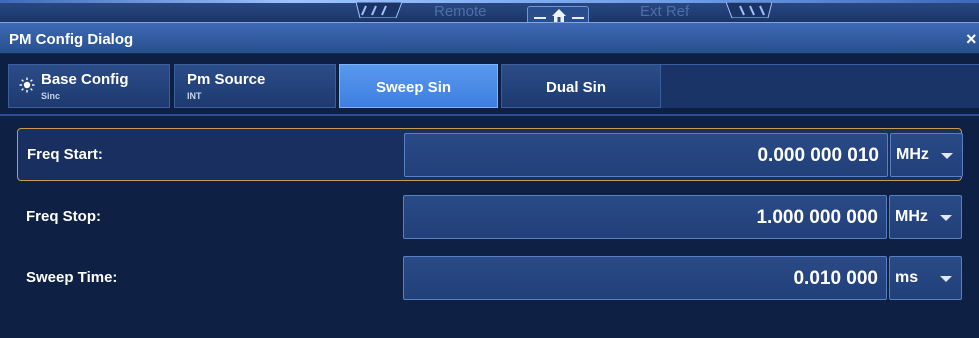  Describe the element at coordinates (85, 79) in the screenshot. I see `tab-base-config-label: Base Config` at that location.